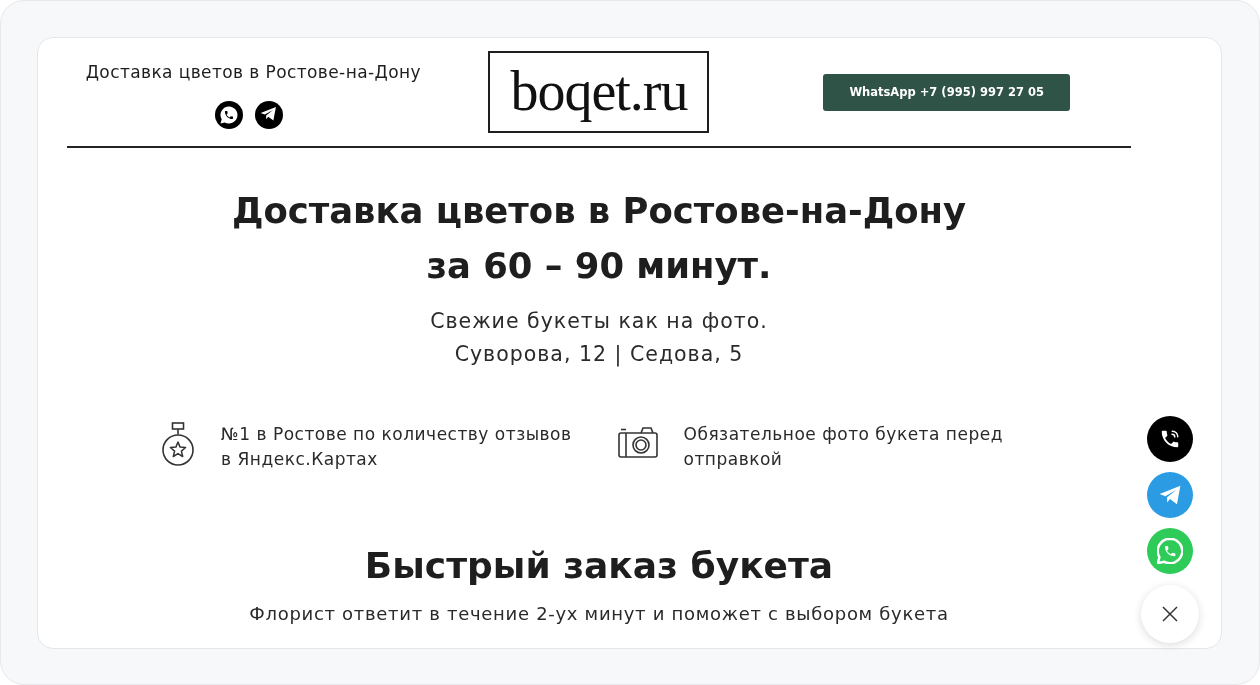 The height and width of the screenshot is (685, 1260). What do you see at coordinates (599, 614) in the screenshot?
I see `section-subtitle: Флорист ответит в течение 2-ух минут и поможет с выбором букета` at bounding box center [599, 614].